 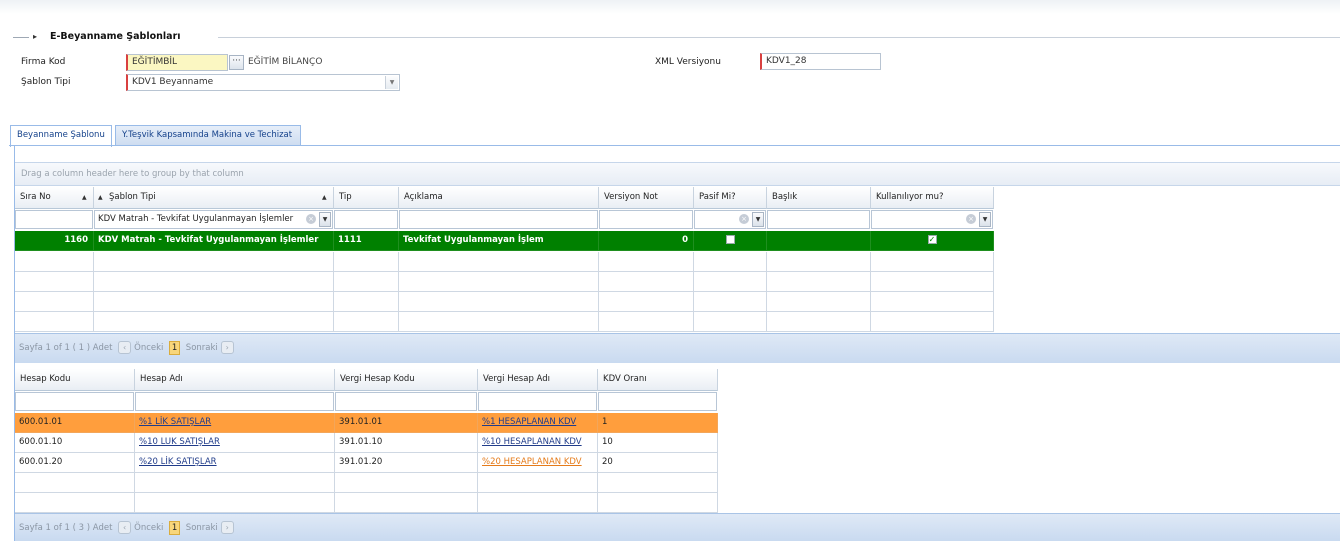 I want to click on hesap-adi-link: %20 LİK SATIŞLAR, so click(x=178, y=462).